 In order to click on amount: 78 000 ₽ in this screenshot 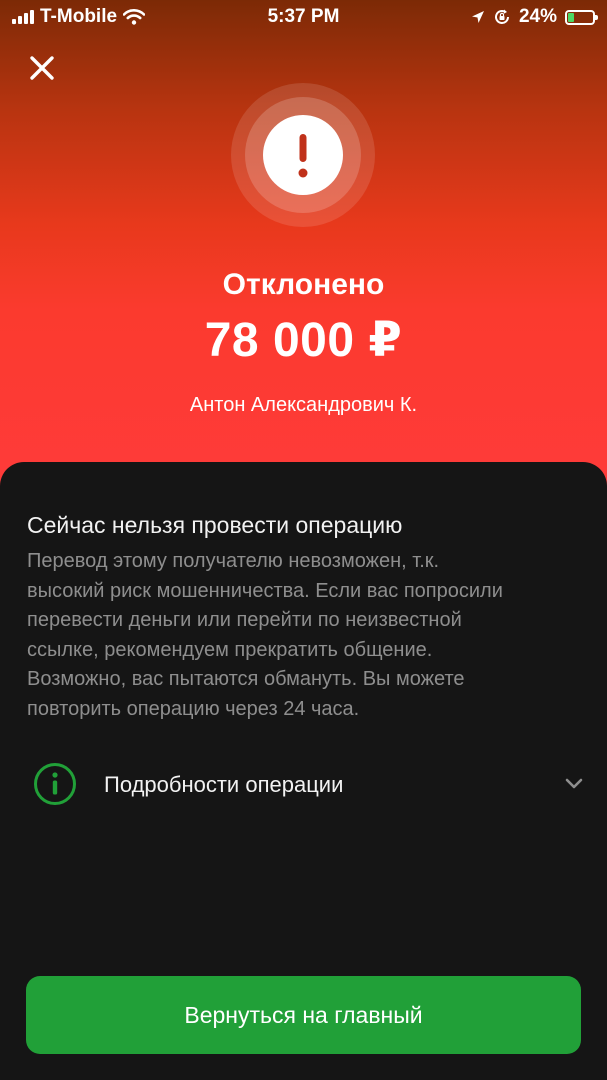, I will do `click(303, 340)`.